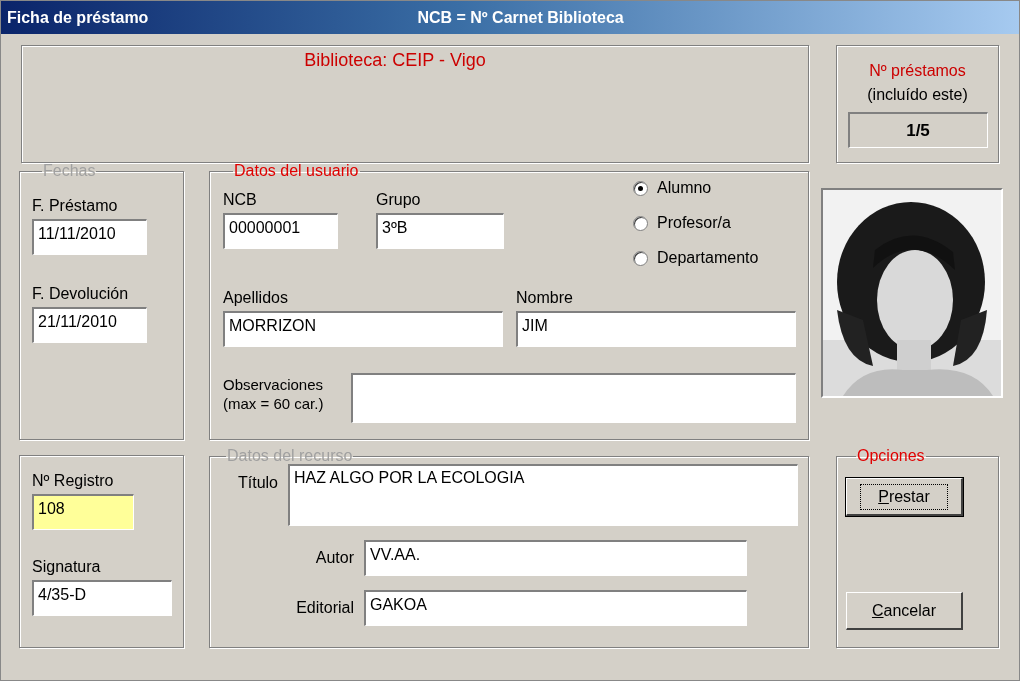 Image resolution: width=1020 pixels, height=681 pixels. What do you see at coordinates (296, 171) in the screenshot?
I see `group-legend: Datos del usuario` at bounding box center [296, 171].